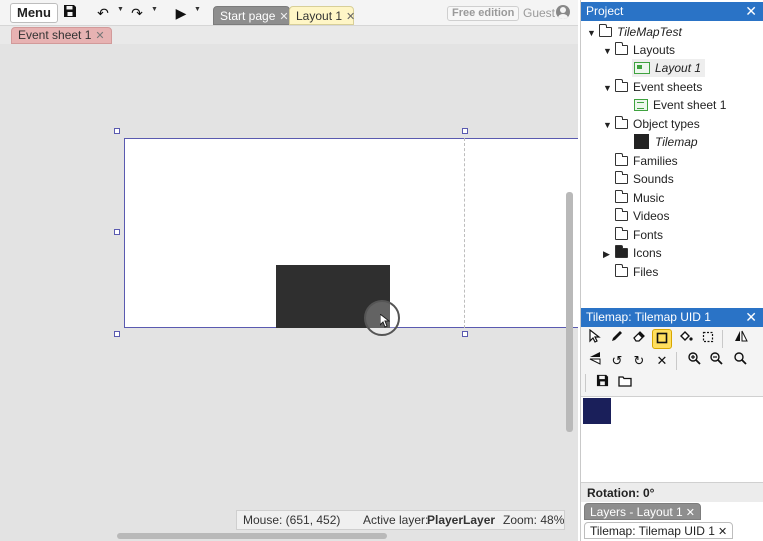  What do you see at coordinates (716, 361) in the screenshot?
I see `zoom-out-icon` at bounding box center [716, 361].